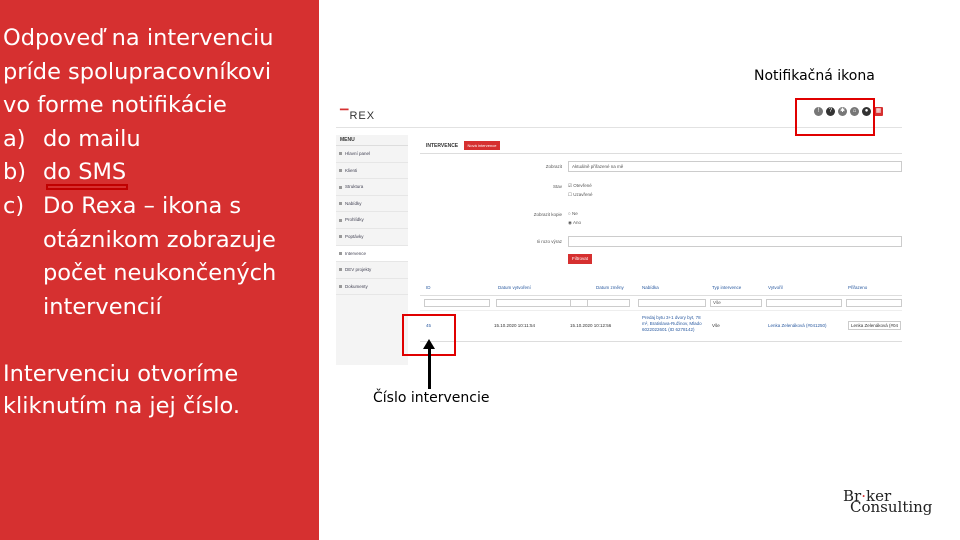  Describe the element at coordinates (115, 105) in the screenshot. I see `intro-line: vo forme notifikácie` at that location.